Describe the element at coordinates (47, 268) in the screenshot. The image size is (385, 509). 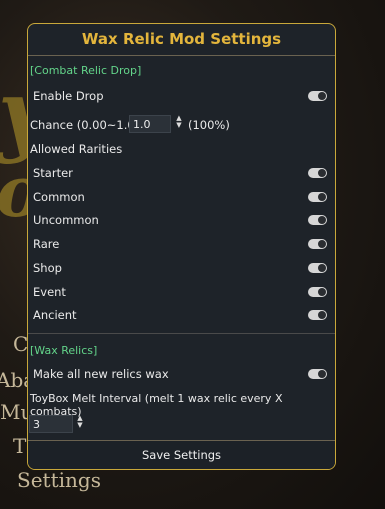
I see `rarity-label: Shop` at that location.